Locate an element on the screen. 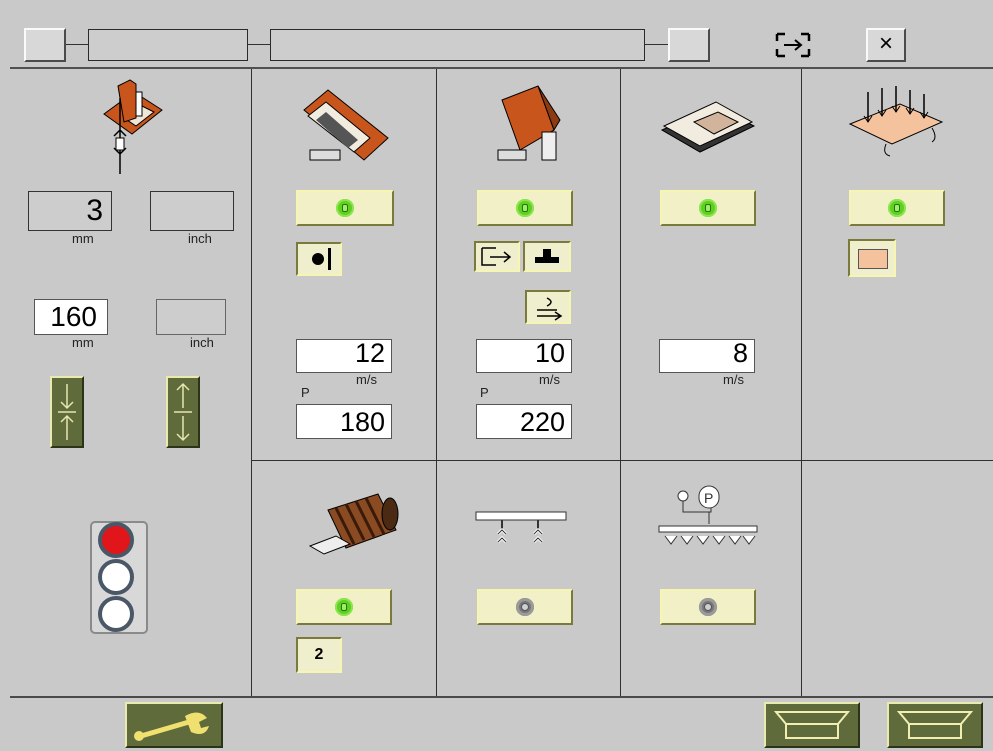 The height and width of the screenshot is (751, 993). pressure-table-power-button is located at coordinates (897, 208).